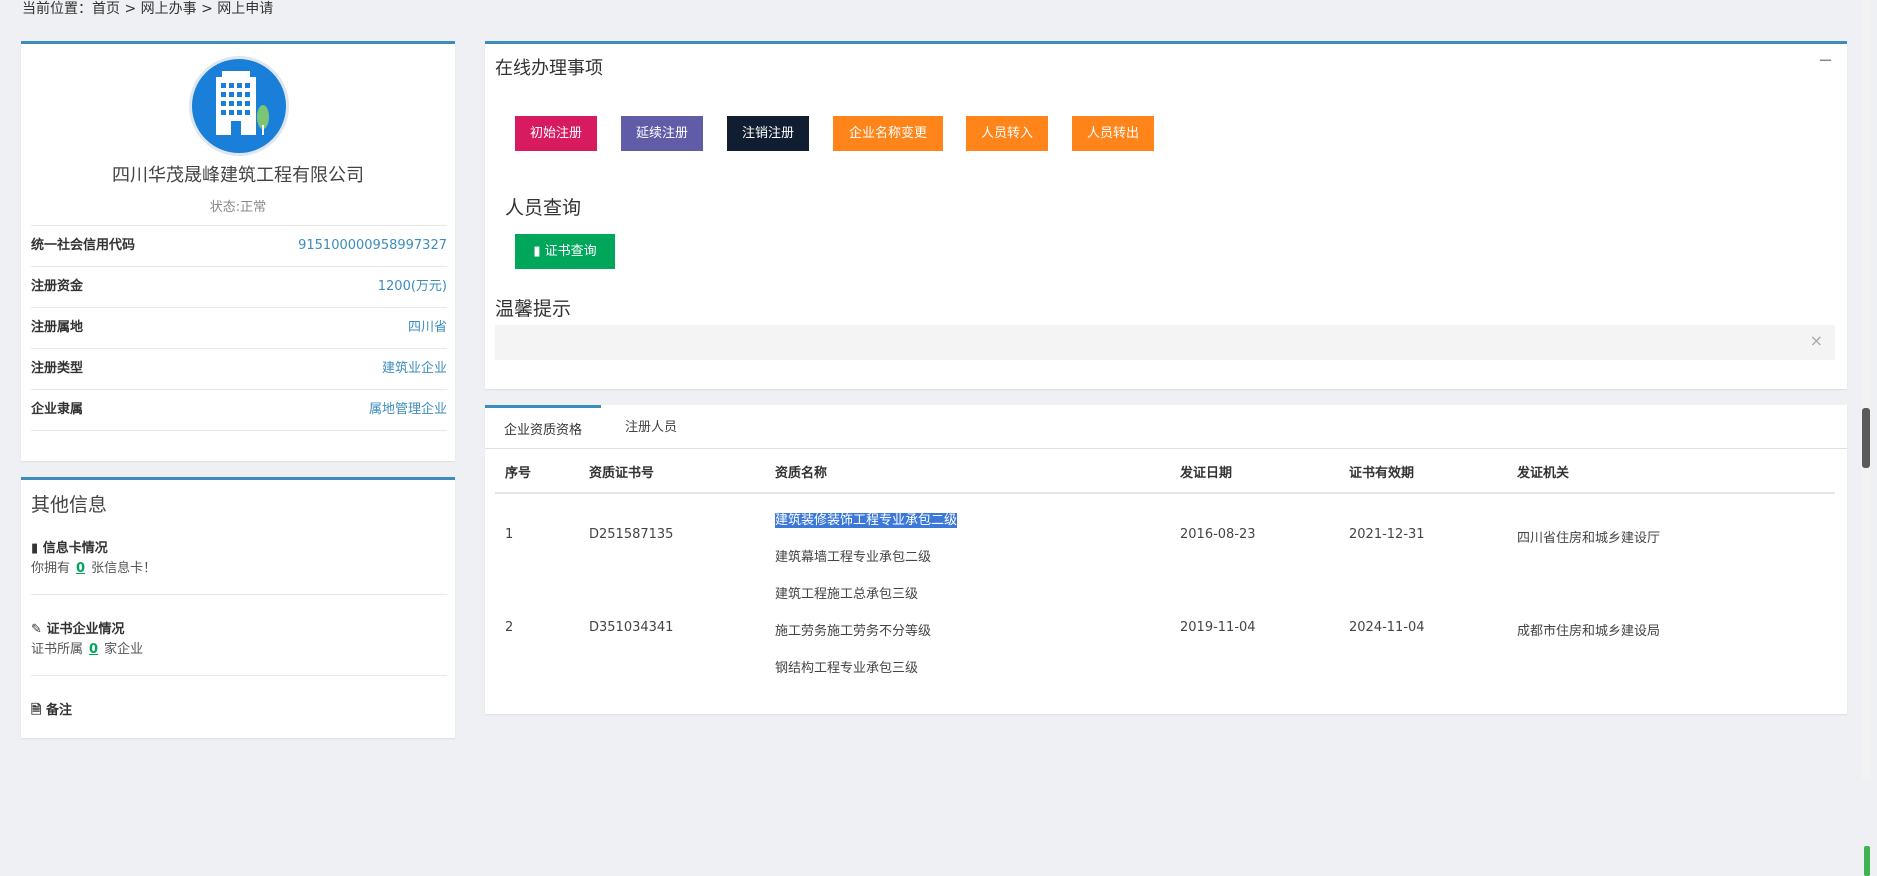 This screenshot has width=1877, height=876. What do you see at coordinates (1387, 627) in the screenshot?
I see `row2-valid-until: 2024-11-04` at bounding box center [1387, 627].